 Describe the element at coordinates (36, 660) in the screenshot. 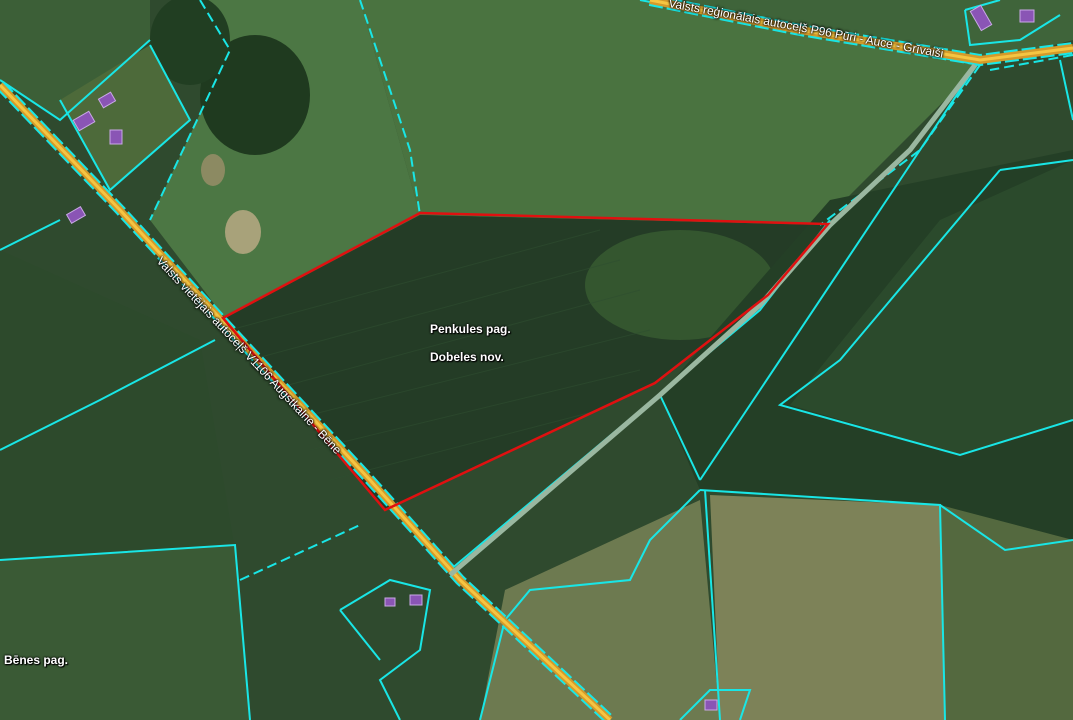

I see `parish-label-bene: Bēnes pag.` at that location.